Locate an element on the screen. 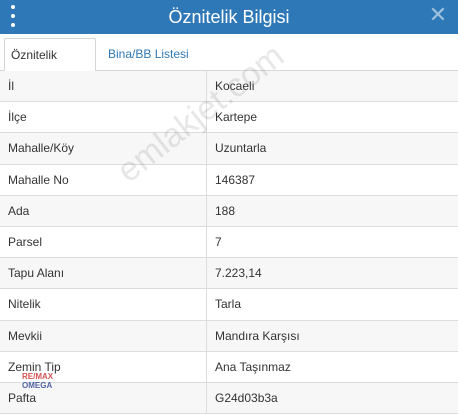  tab-bar: Öznitelik Bilgisi Bina/BB Listesi is located at coordinates (229, 64).